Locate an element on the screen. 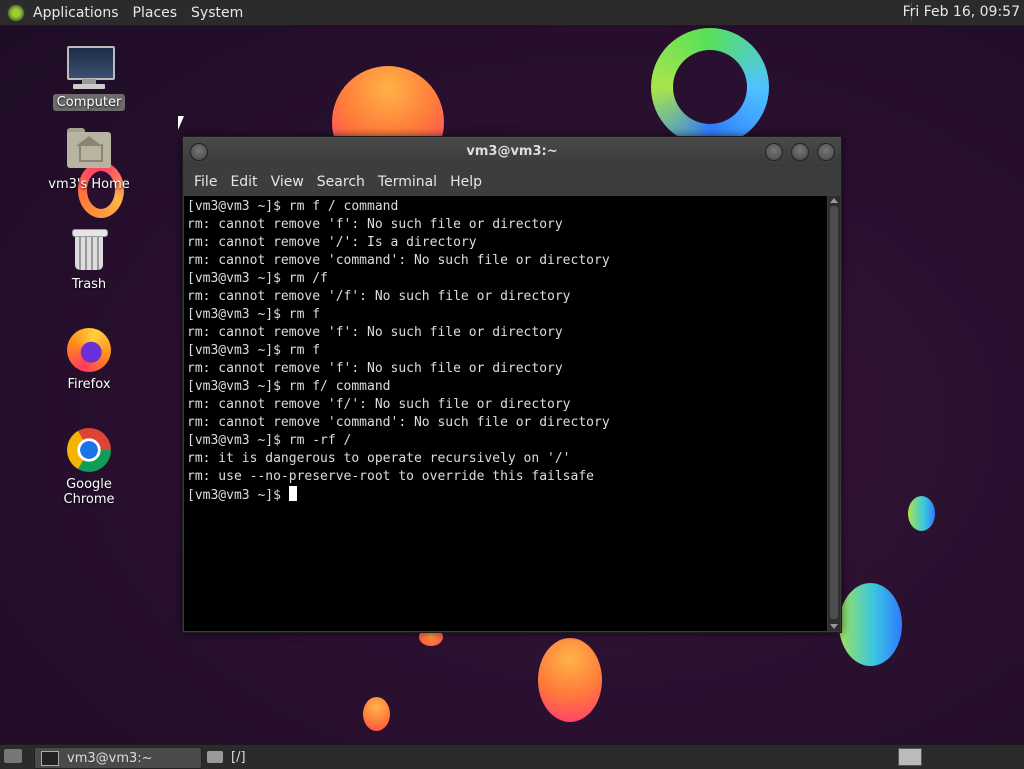 This screenshot has width=1024, height=769. decor-orange-bubble-mid is located at coordinates (570, 680).